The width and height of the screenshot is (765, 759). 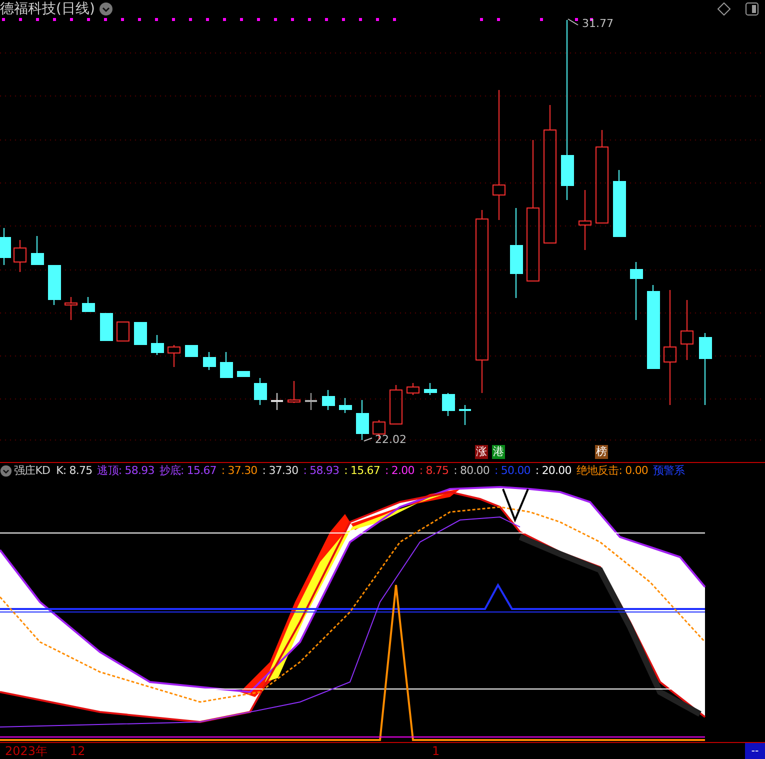 I want to click on indicator-value: 逃顶: 58.93, so click(x=125, y=470).